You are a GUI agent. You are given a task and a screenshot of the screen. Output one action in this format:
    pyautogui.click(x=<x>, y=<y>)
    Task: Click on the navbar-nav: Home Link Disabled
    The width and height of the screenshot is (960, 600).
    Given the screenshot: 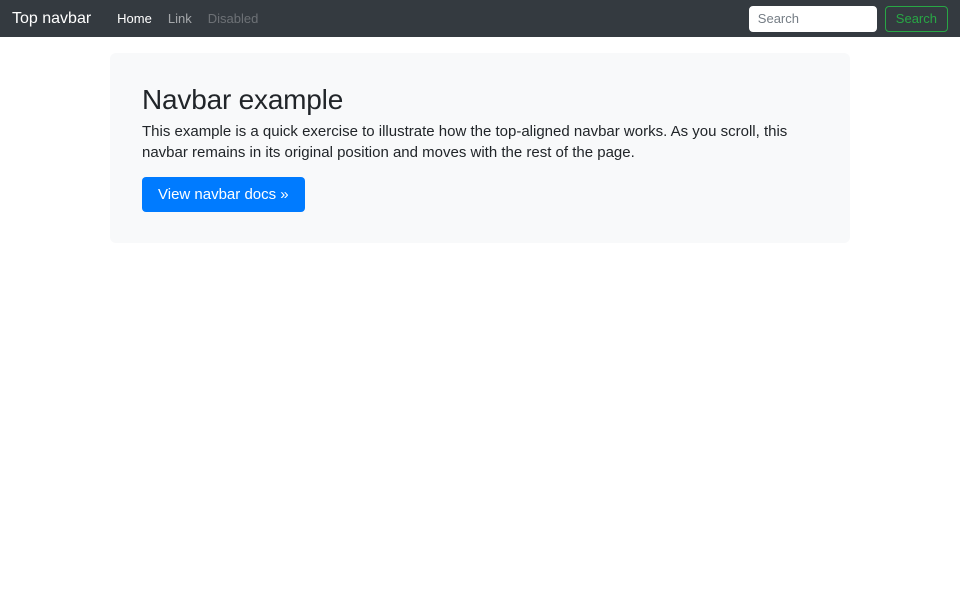 What is the action you would take?
    pyautogui.click(x=187, y=19)
    